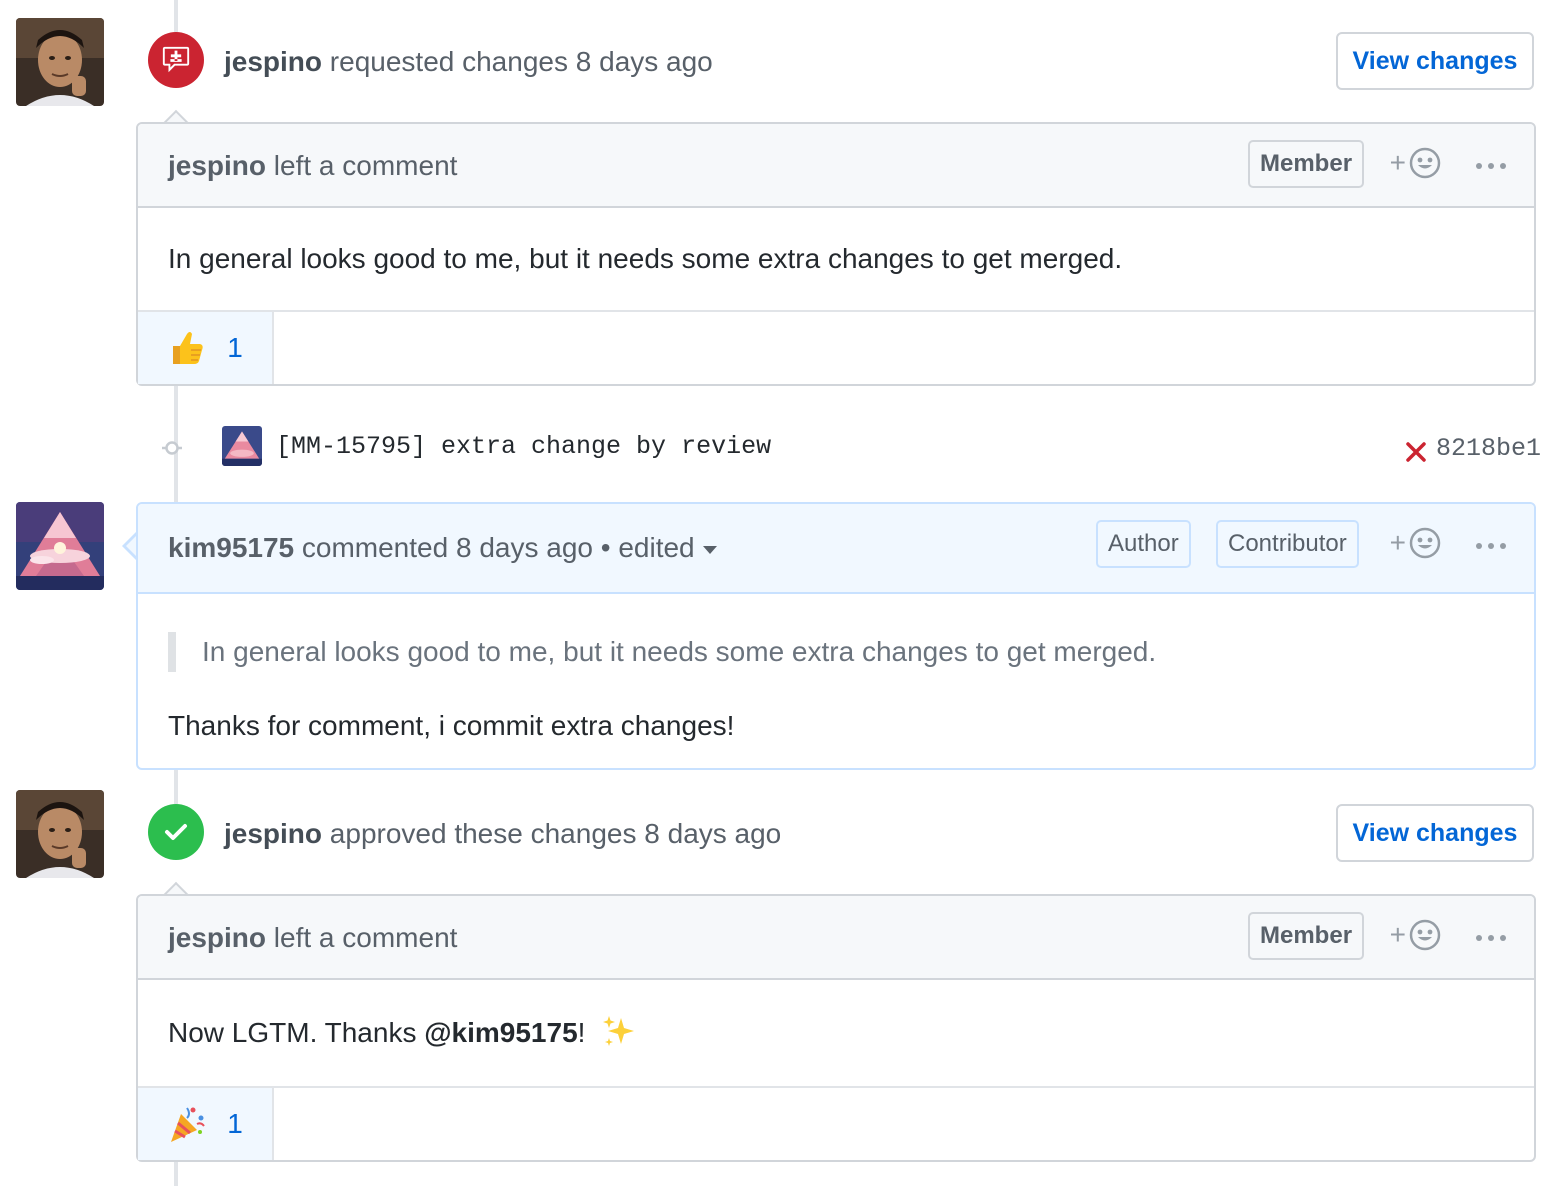 This screenshot has width=1564, height=1186. I want to click on avatar-kim95175, so click(60, 546).